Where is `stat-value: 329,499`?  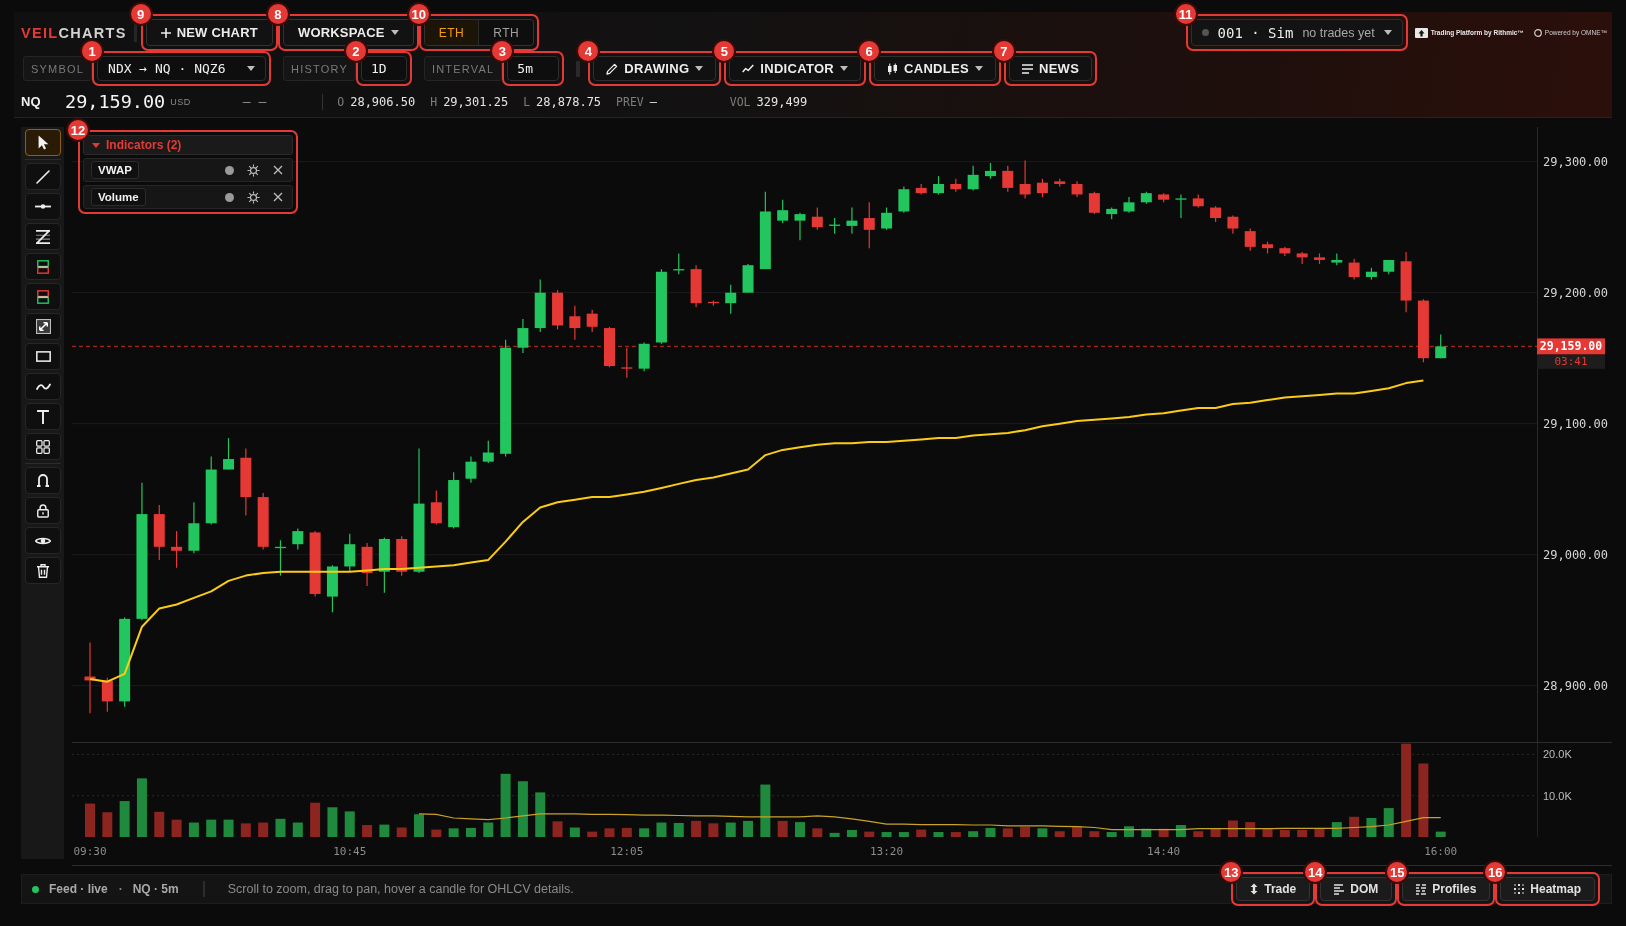 stat-value: 329,499 is located at coordinates (782, 101).